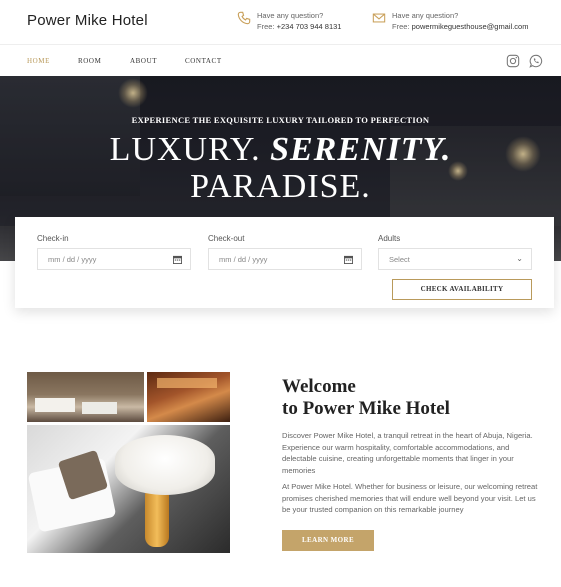 This screenshot has height=587, width=561. What do you see at coordinates (470, 26) in the screenshot?
I see `email-address: powermikeguesthouse@gmail.com` at bounding box center [470, 26].